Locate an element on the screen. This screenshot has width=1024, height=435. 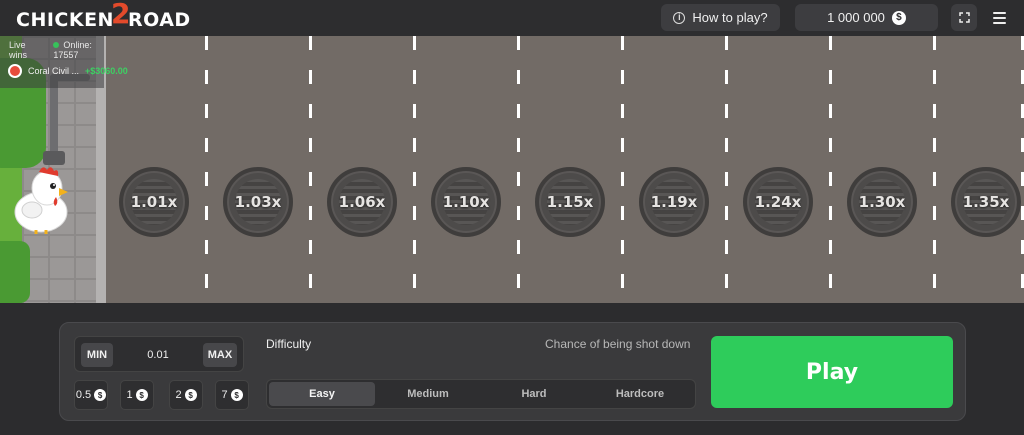
logo: CHICKEN 2 ROAD is located at coordinates (103, 16).